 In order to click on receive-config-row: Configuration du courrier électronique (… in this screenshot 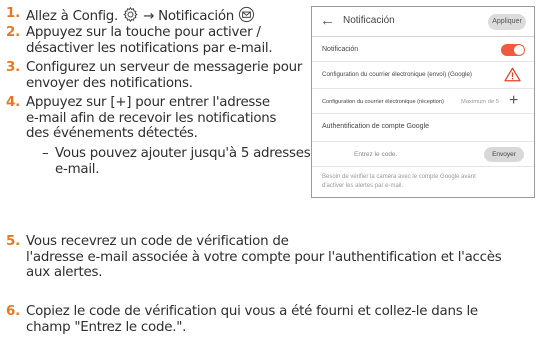, I will do `click(423, 101)`.